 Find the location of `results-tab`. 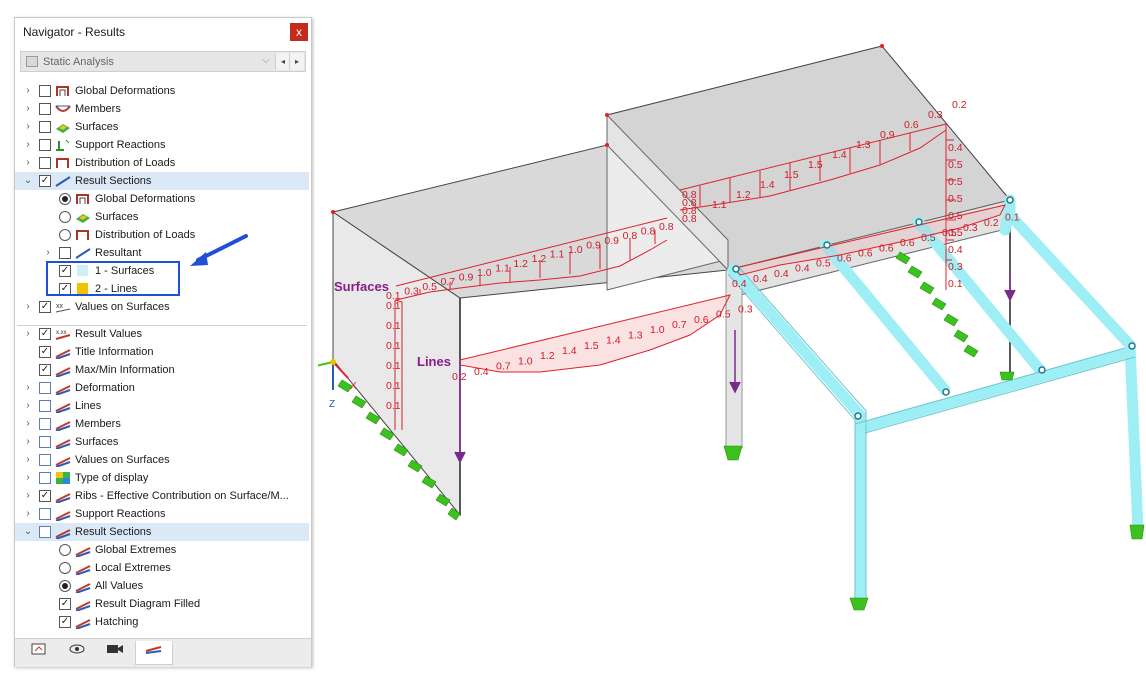

results-tab is located at coordinates (154, 653).